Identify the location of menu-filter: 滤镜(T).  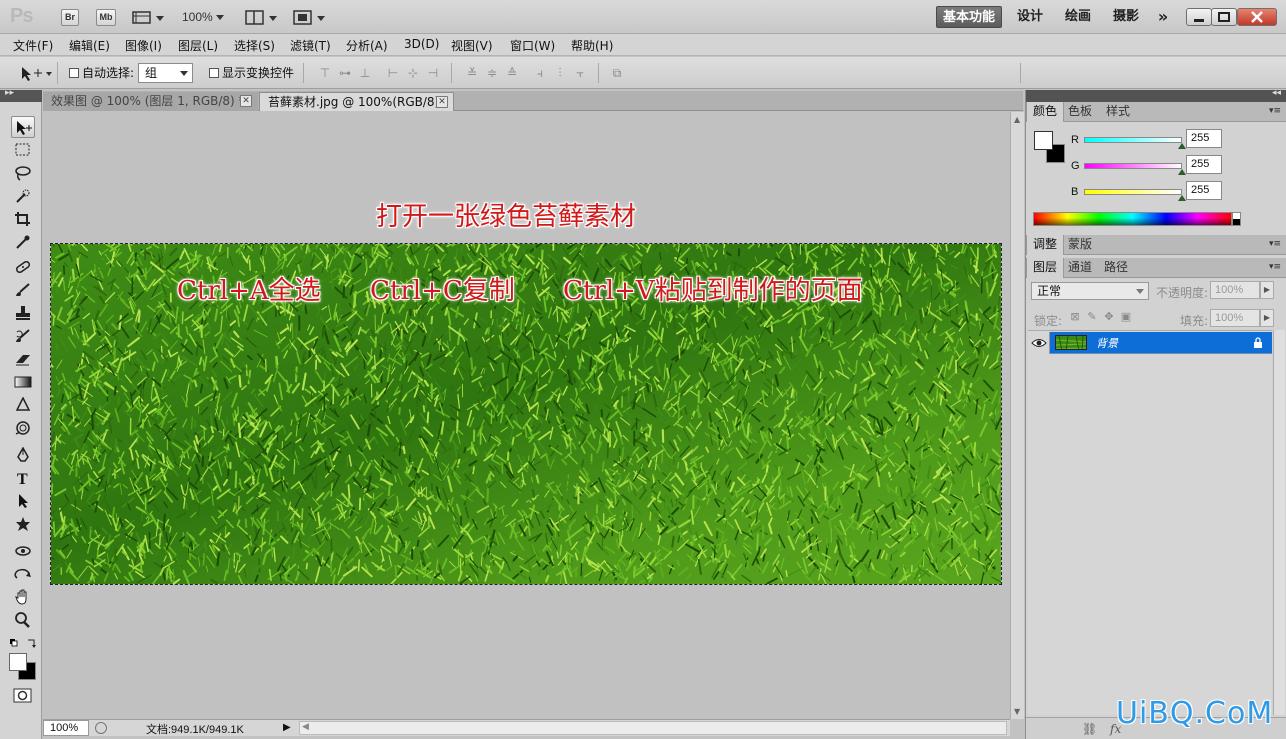
(310, 45).